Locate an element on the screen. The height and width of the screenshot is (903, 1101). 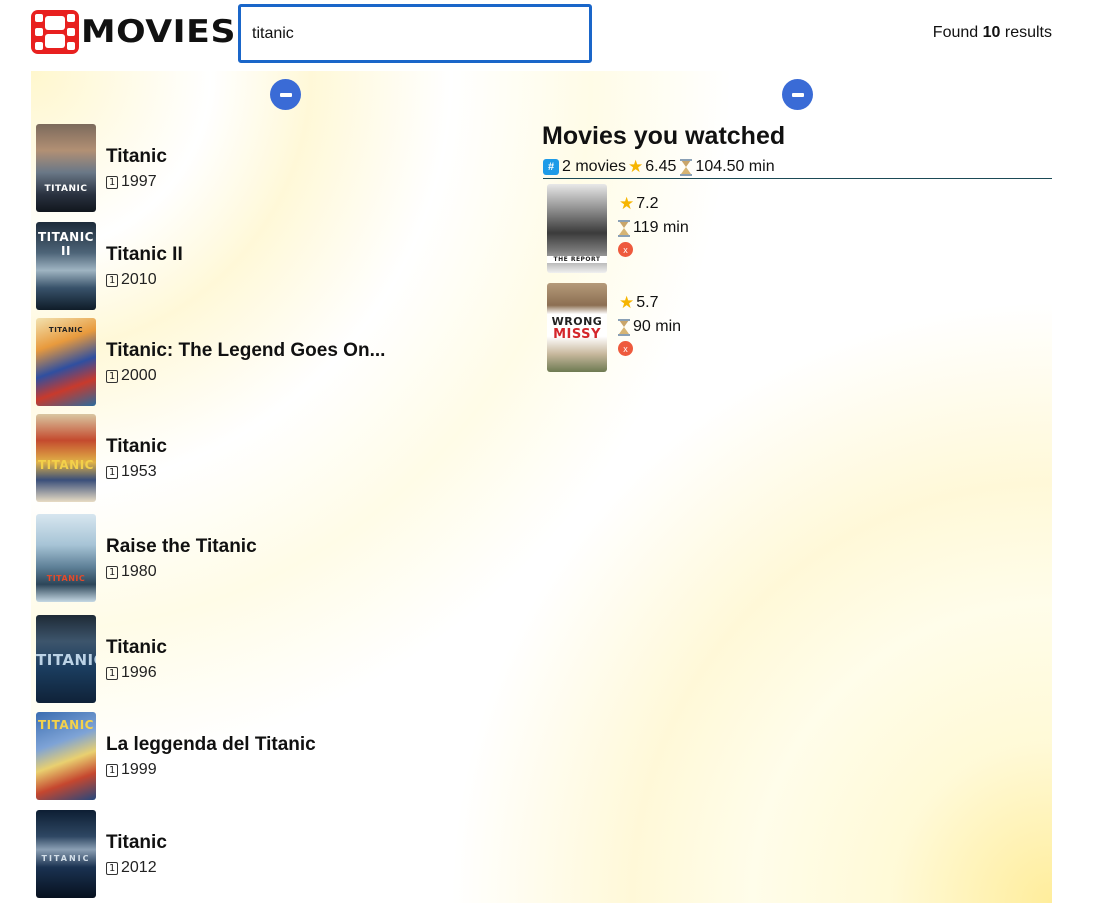
result-title: Raise the Titanic is located at coordinates (181, 546).